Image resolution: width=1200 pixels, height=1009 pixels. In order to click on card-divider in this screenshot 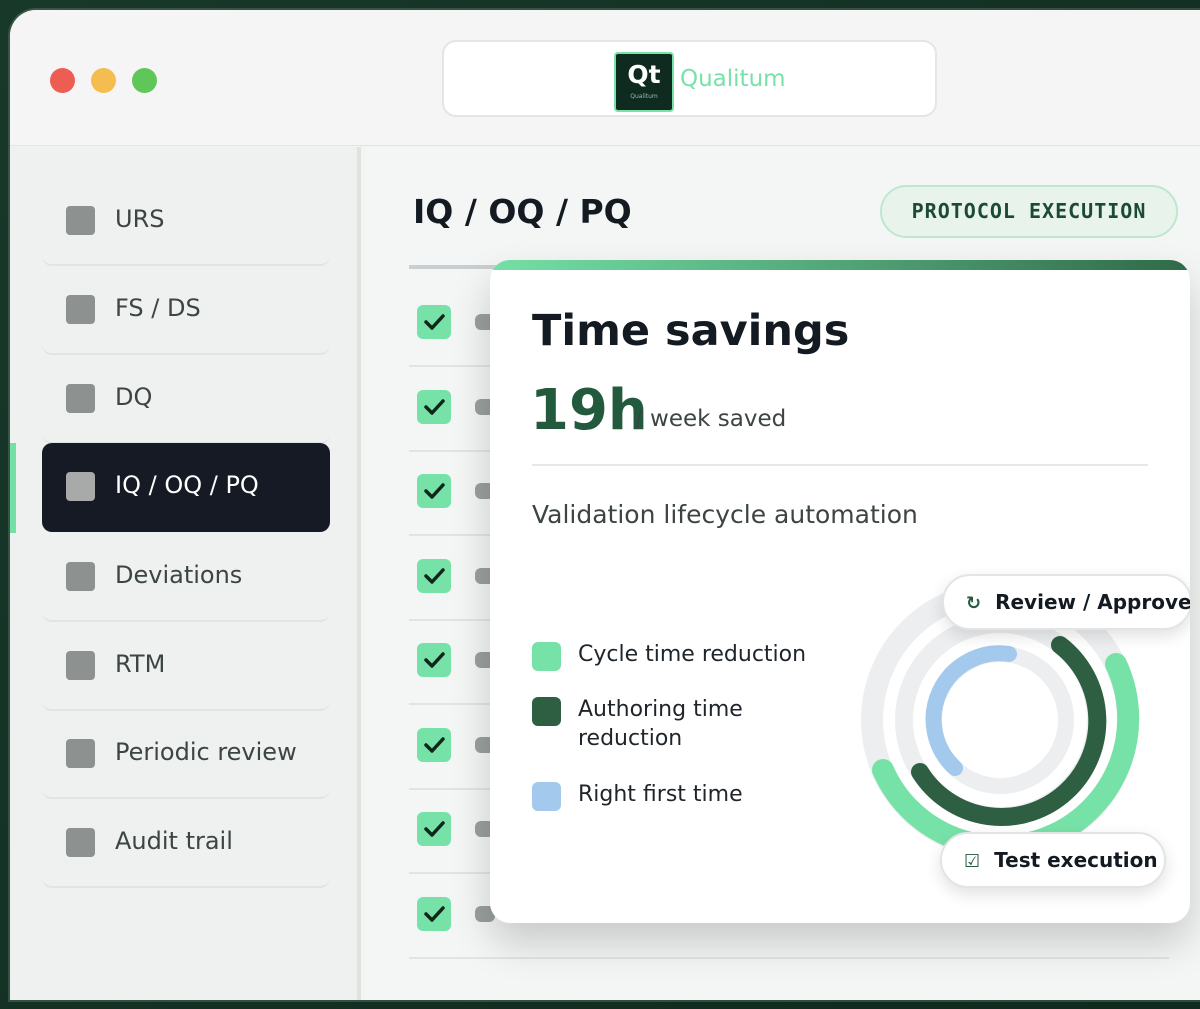, I will do `click(840, 465)`.